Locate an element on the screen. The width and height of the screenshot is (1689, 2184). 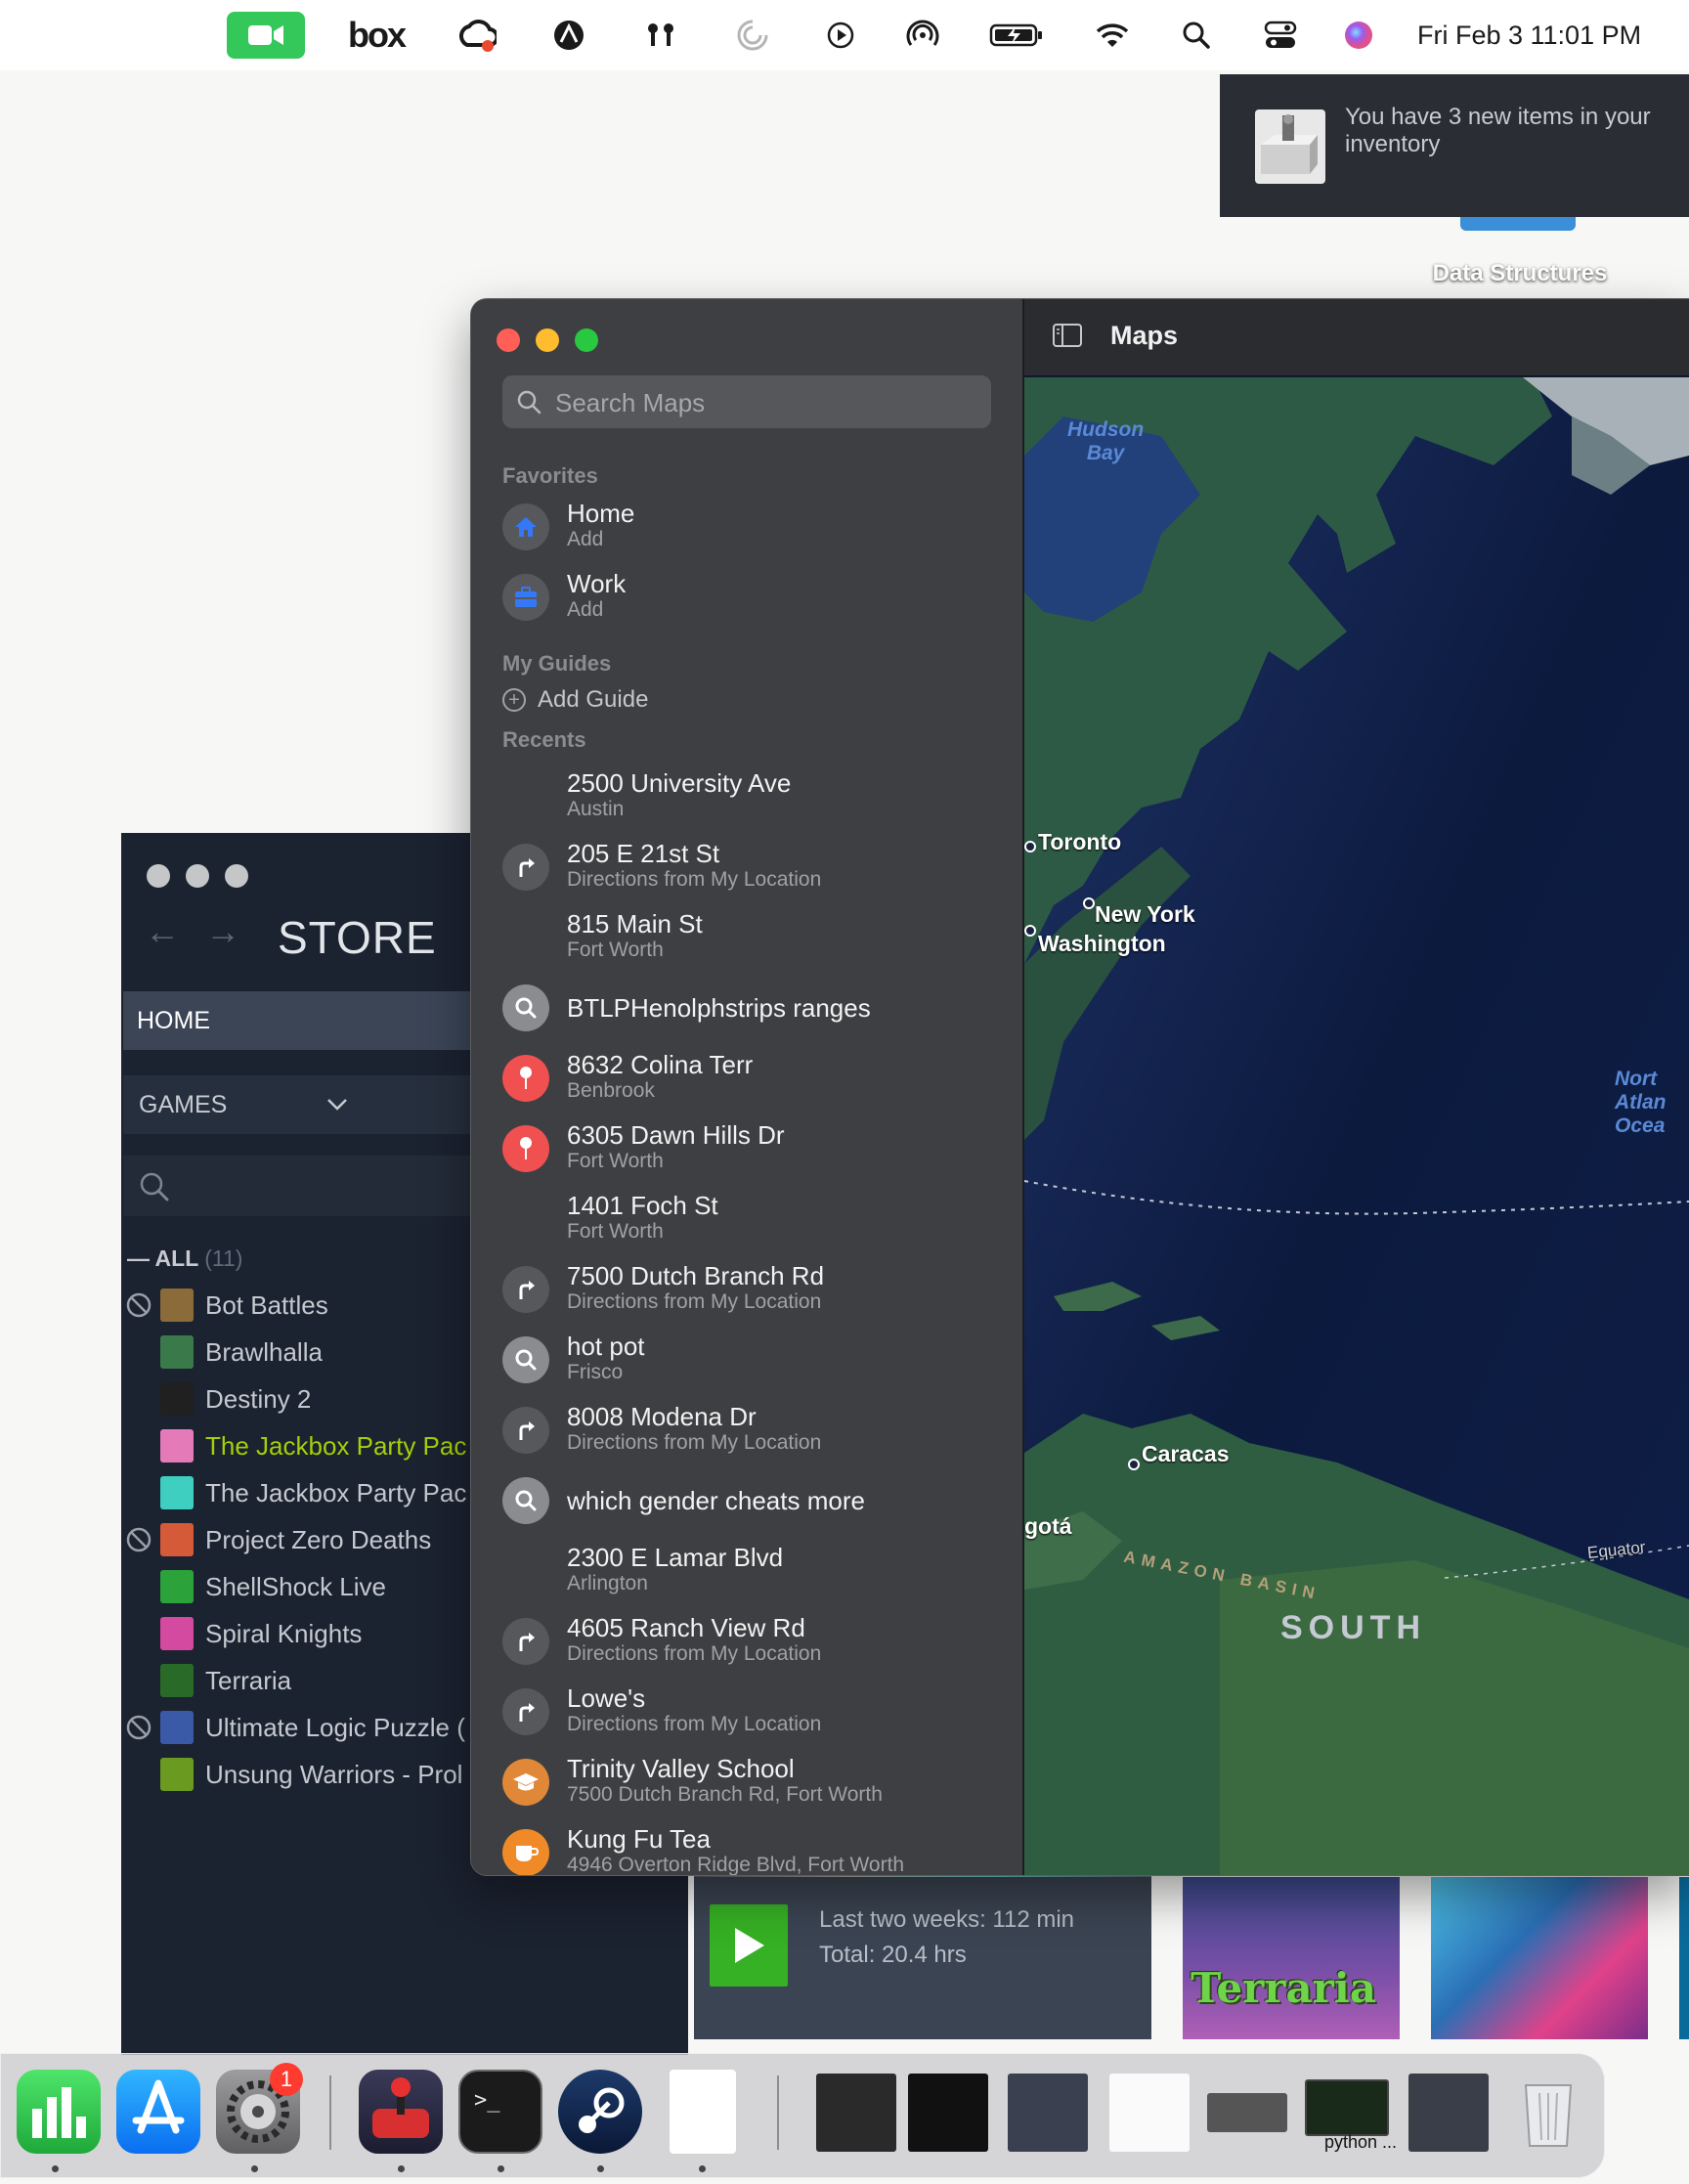
game-icon is located at coordinates (177, 1586).